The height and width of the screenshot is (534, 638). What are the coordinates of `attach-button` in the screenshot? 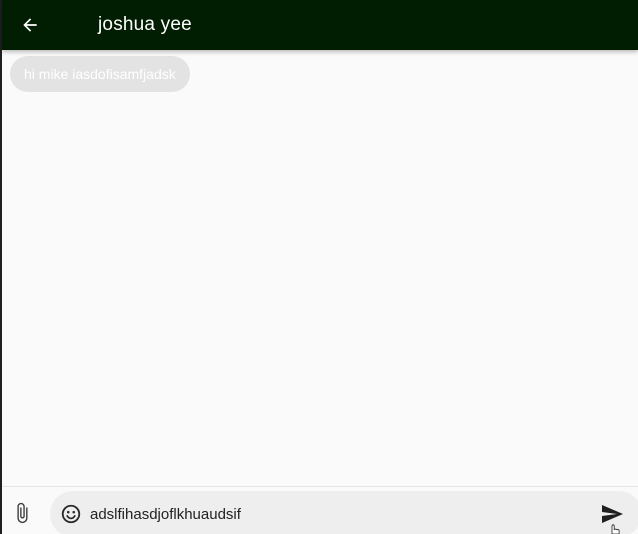 It's located at (22, 513).